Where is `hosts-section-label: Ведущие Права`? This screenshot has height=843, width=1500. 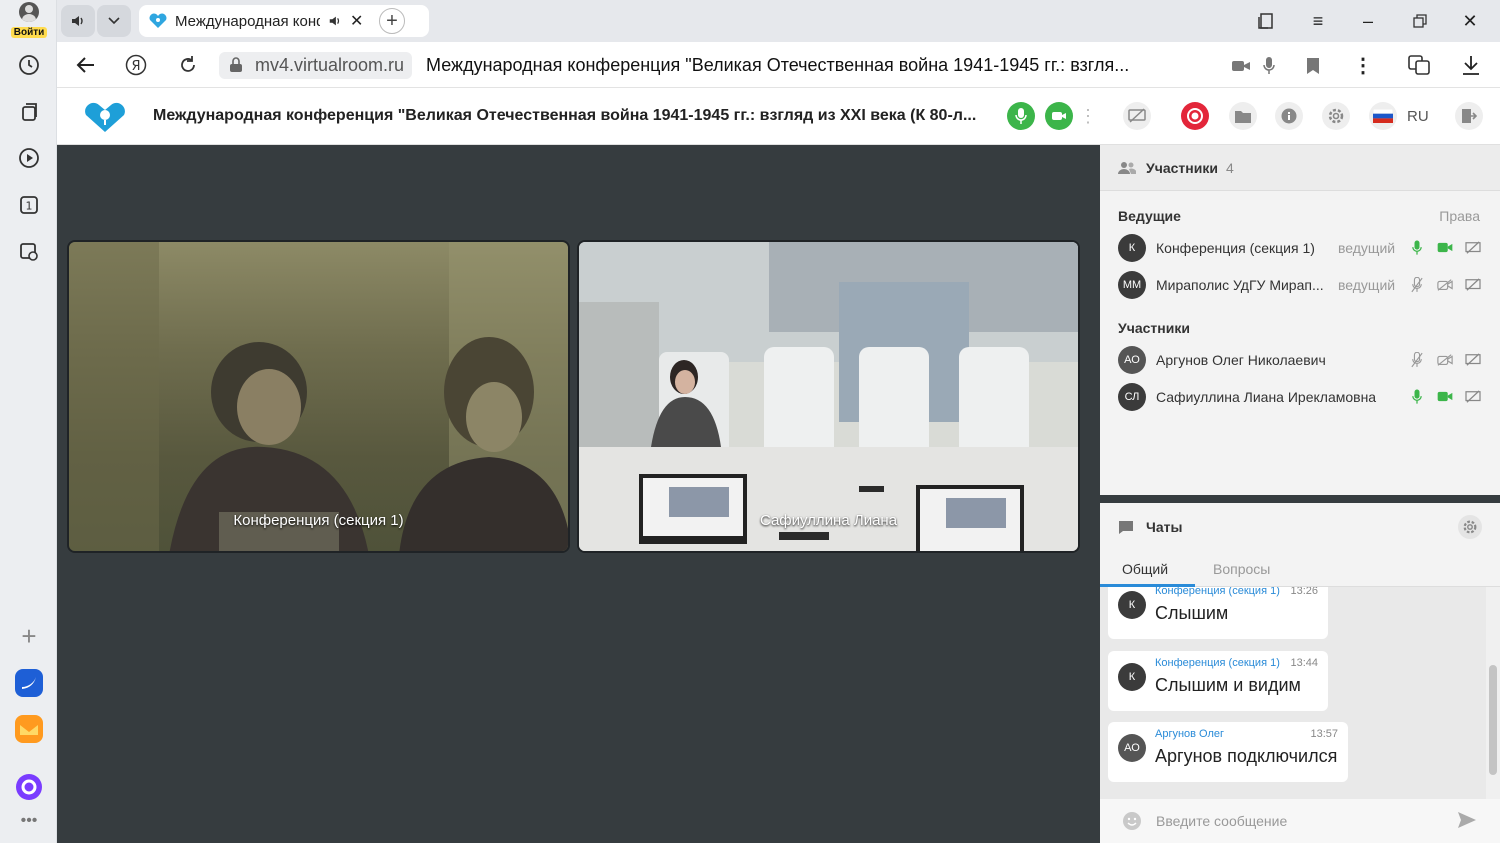 hosts-section-label: Ведущие Права is located at coordinates (1300, 210).